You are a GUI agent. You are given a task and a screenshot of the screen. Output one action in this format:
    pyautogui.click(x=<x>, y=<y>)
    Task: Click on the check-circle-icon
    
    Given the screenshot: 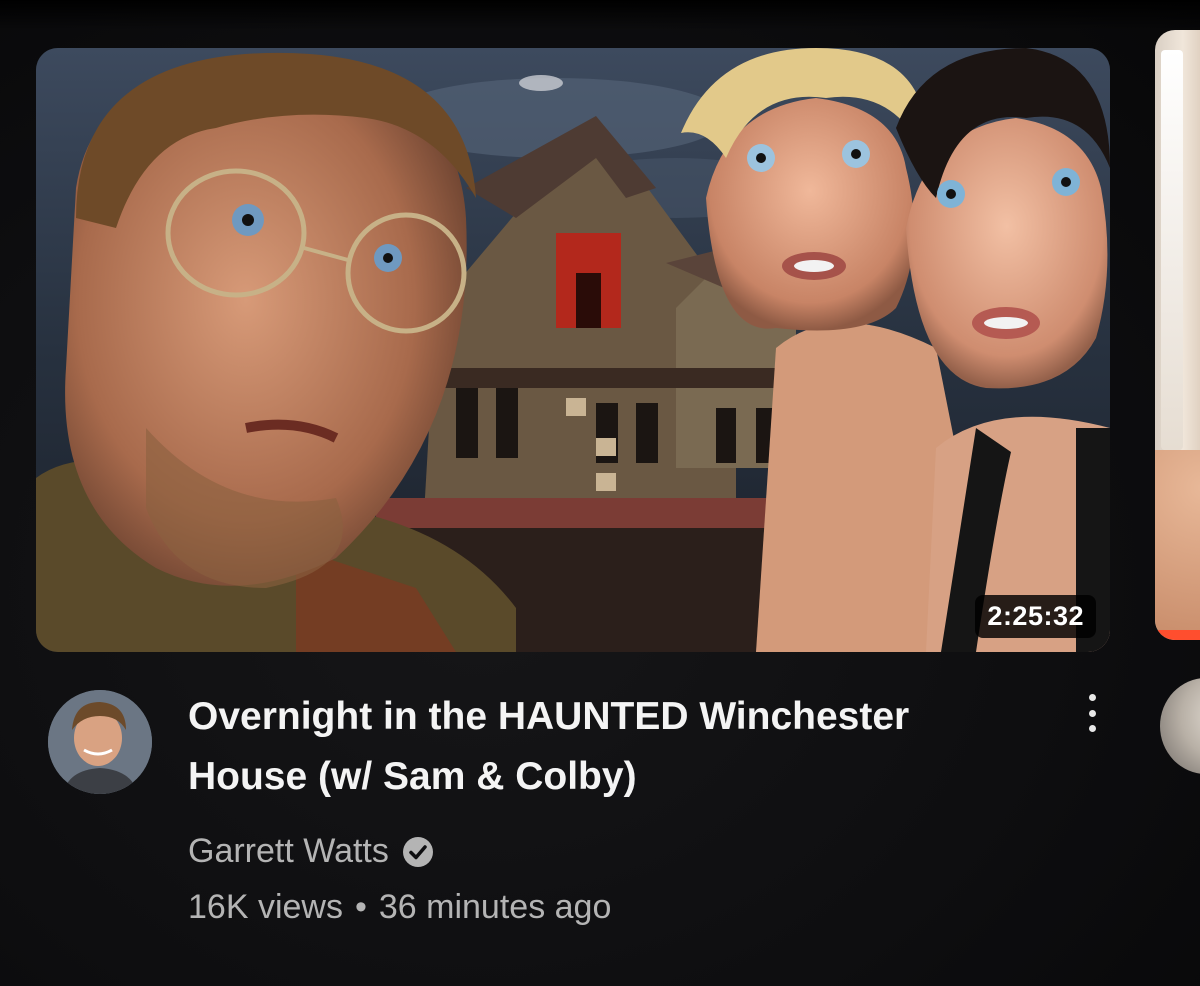 What is the action you would take?
    pyautogui.click(x=417, y=851)
    